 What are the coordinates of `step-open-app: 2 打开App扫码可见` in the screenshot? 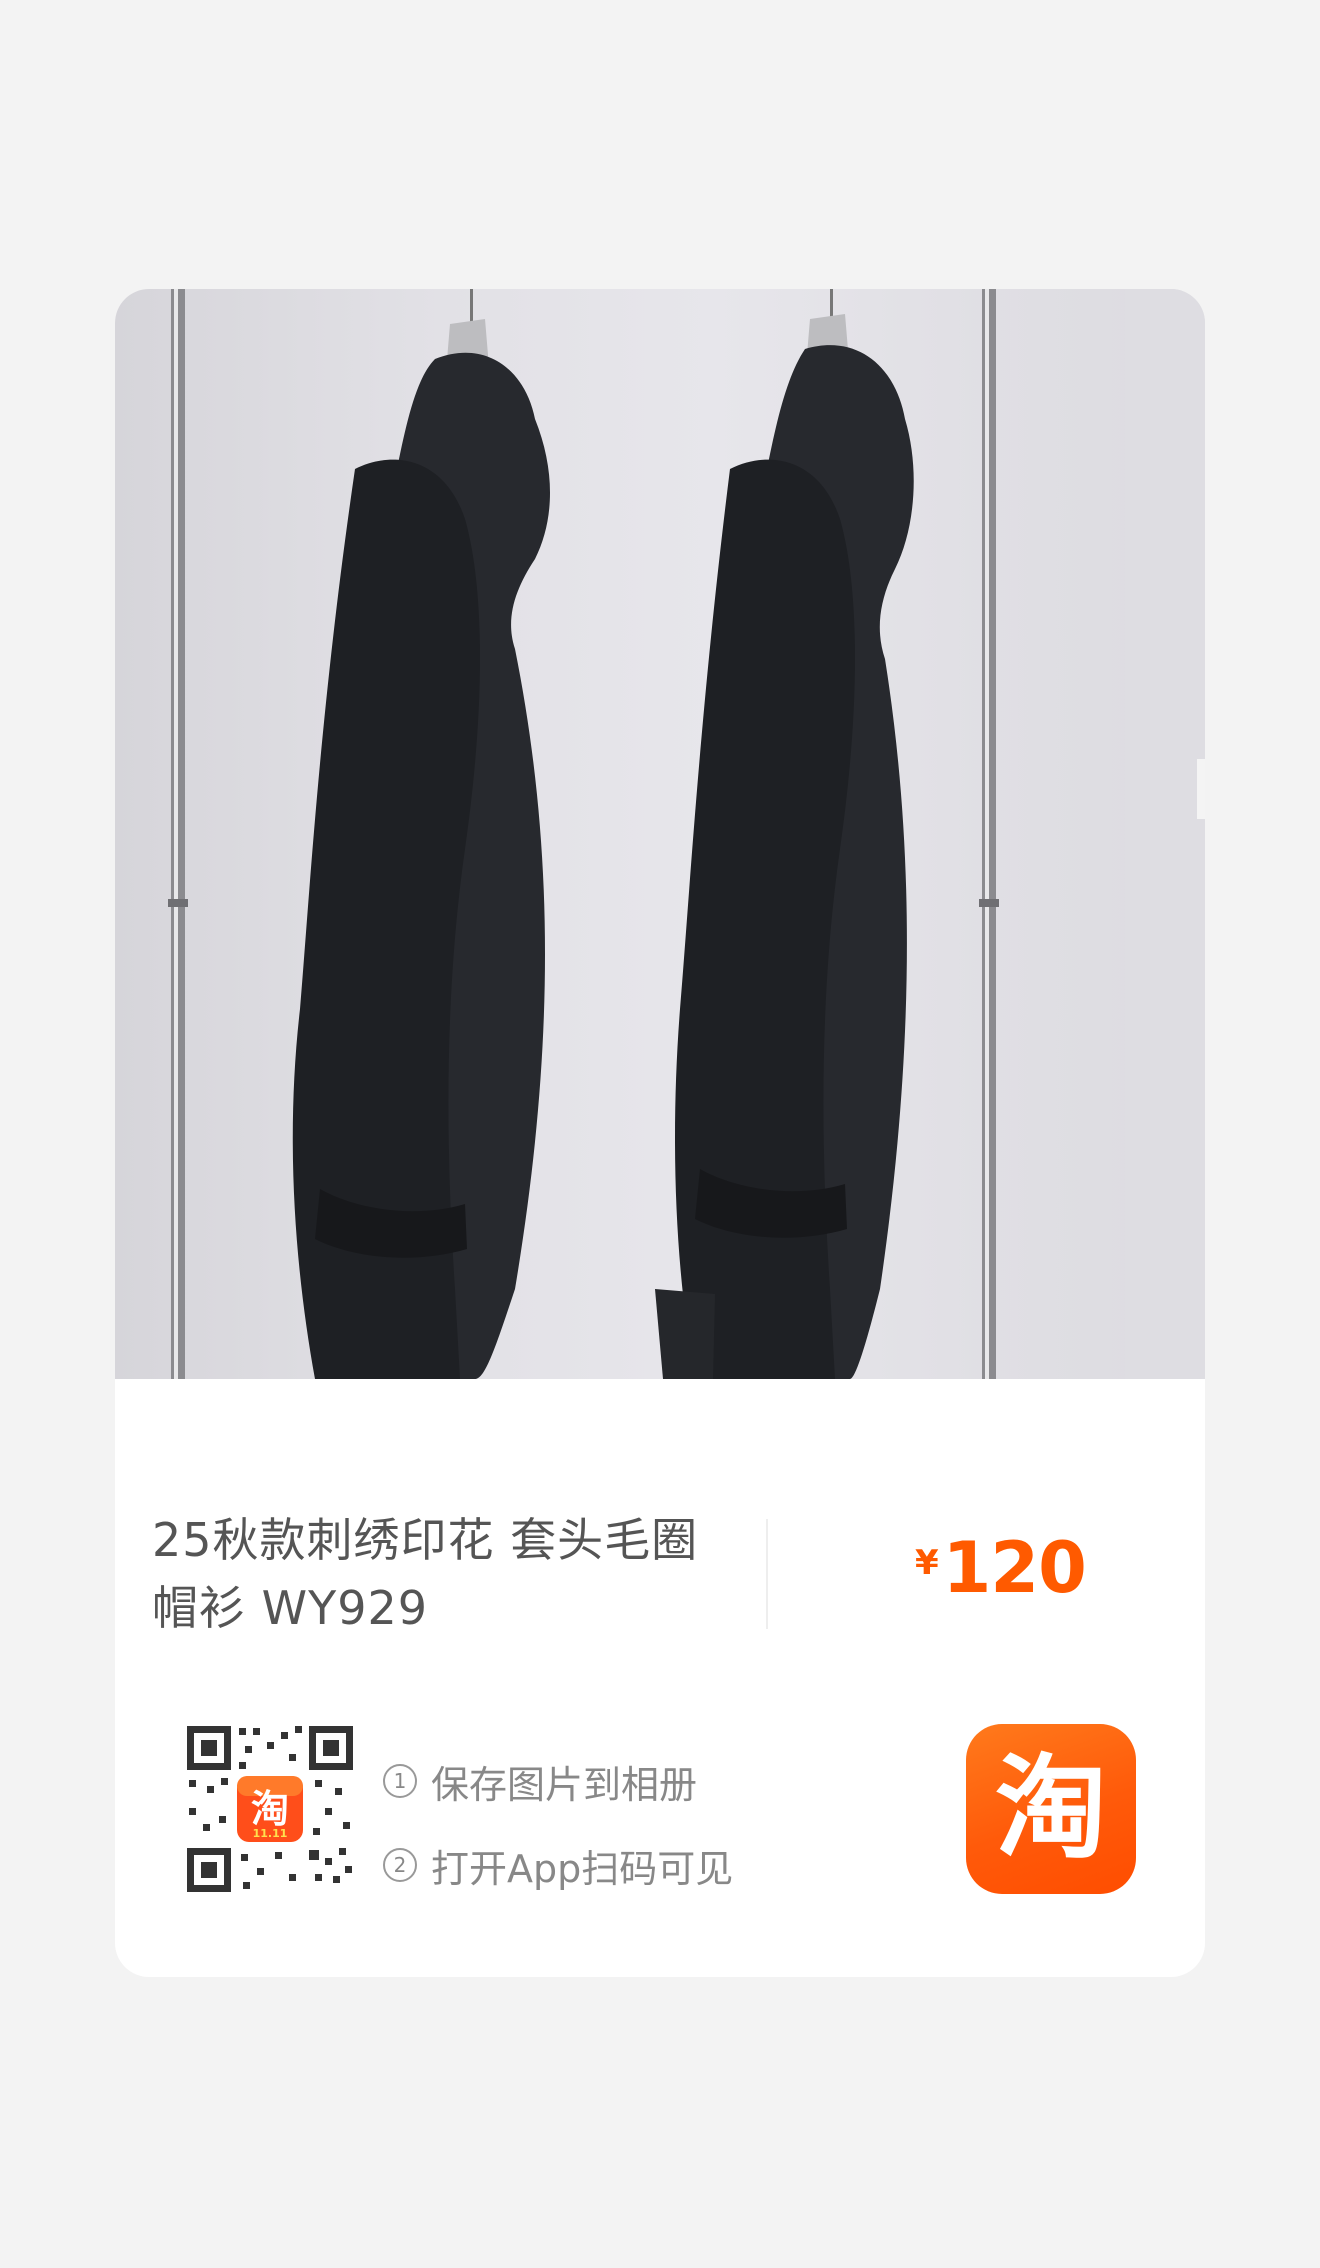 It's located at (558, 1865).